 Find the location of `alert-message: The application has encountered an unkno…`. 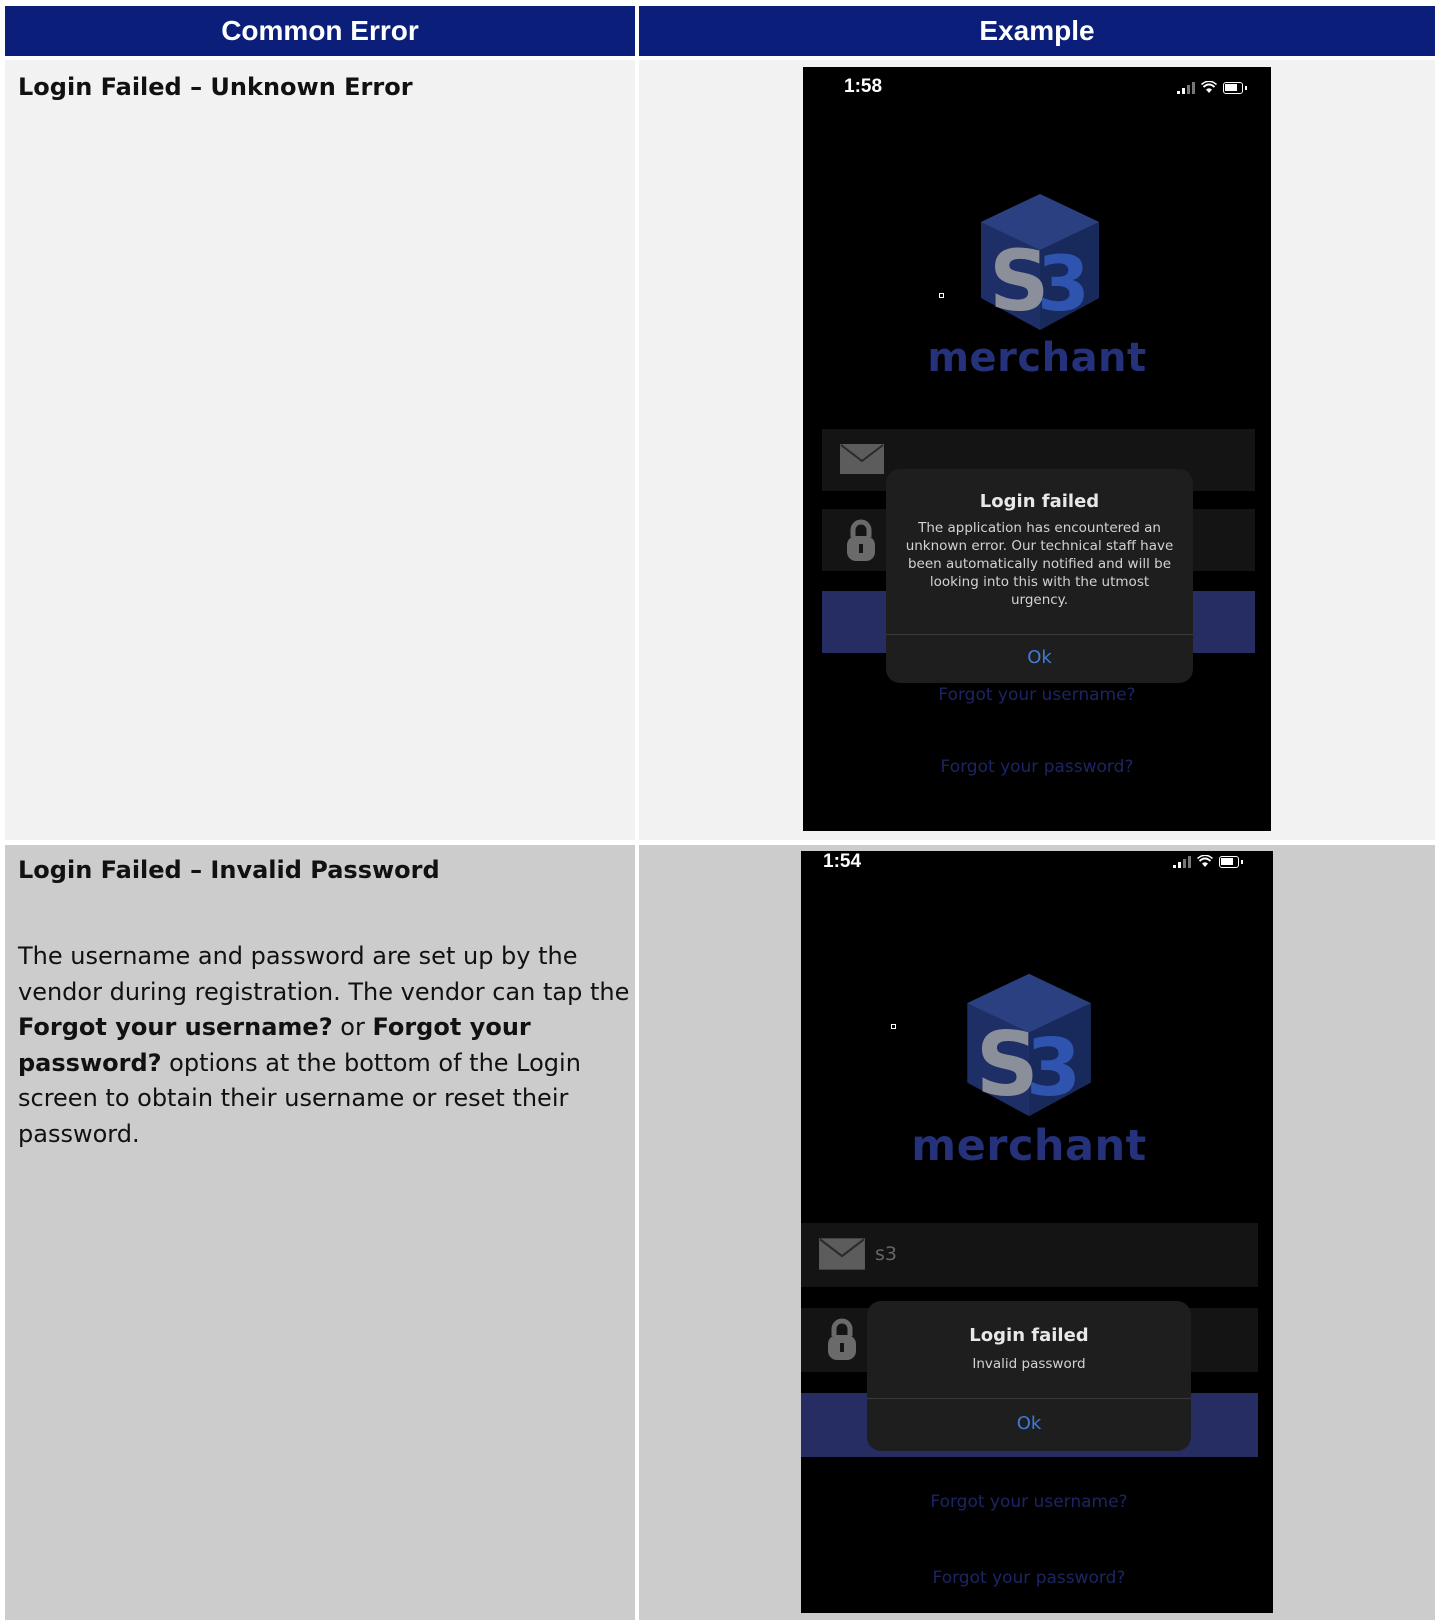

alert-message: The application has encountered an unkno… is located at coordinates (1039, 564).